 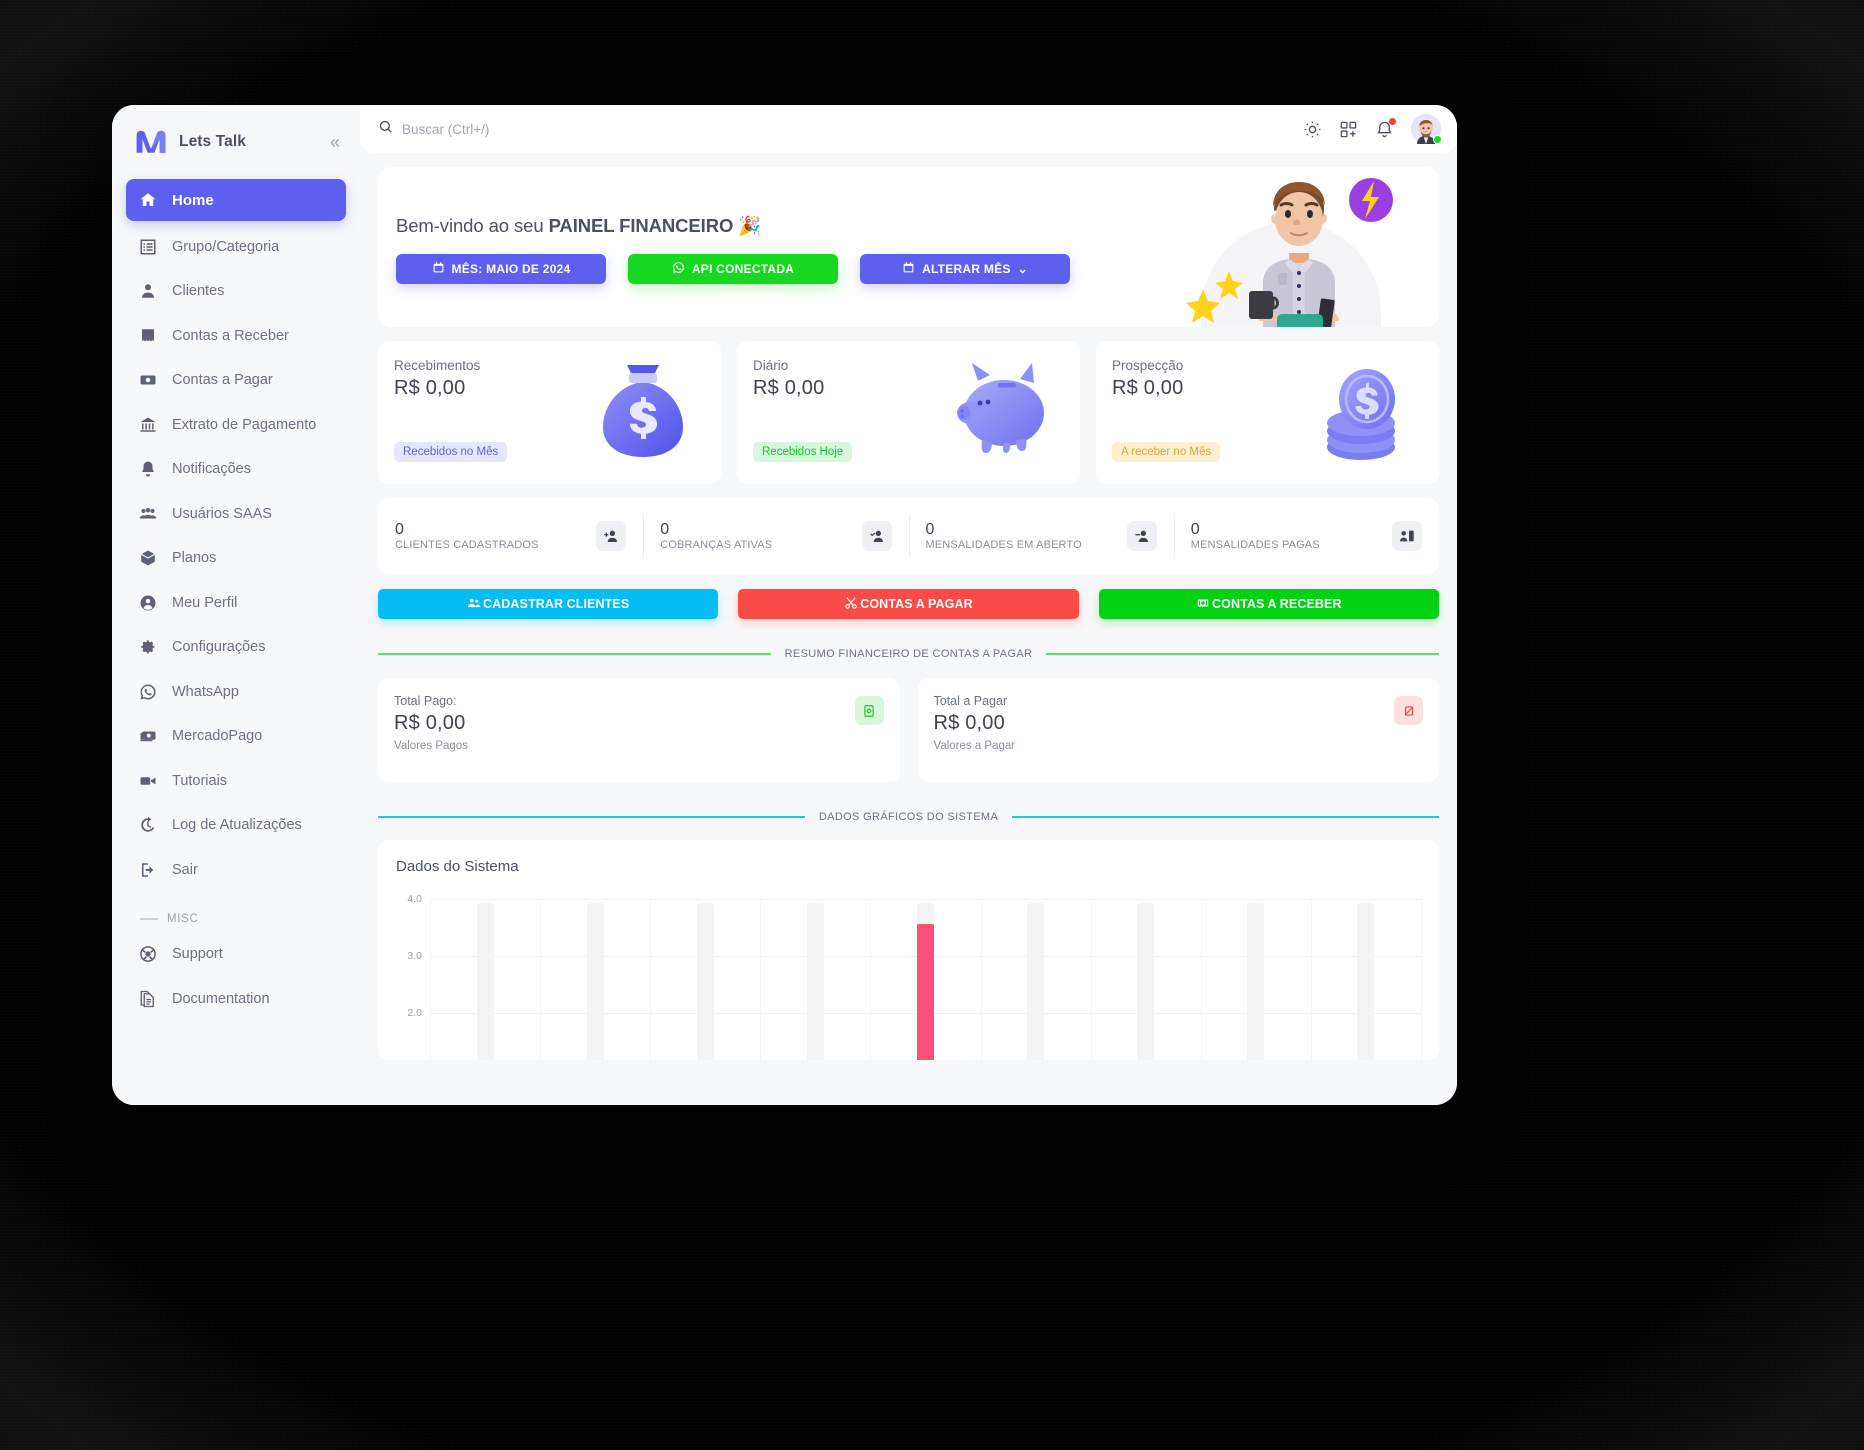 I want to click on total-label: Total Pago:, so click(x=425, y=701).